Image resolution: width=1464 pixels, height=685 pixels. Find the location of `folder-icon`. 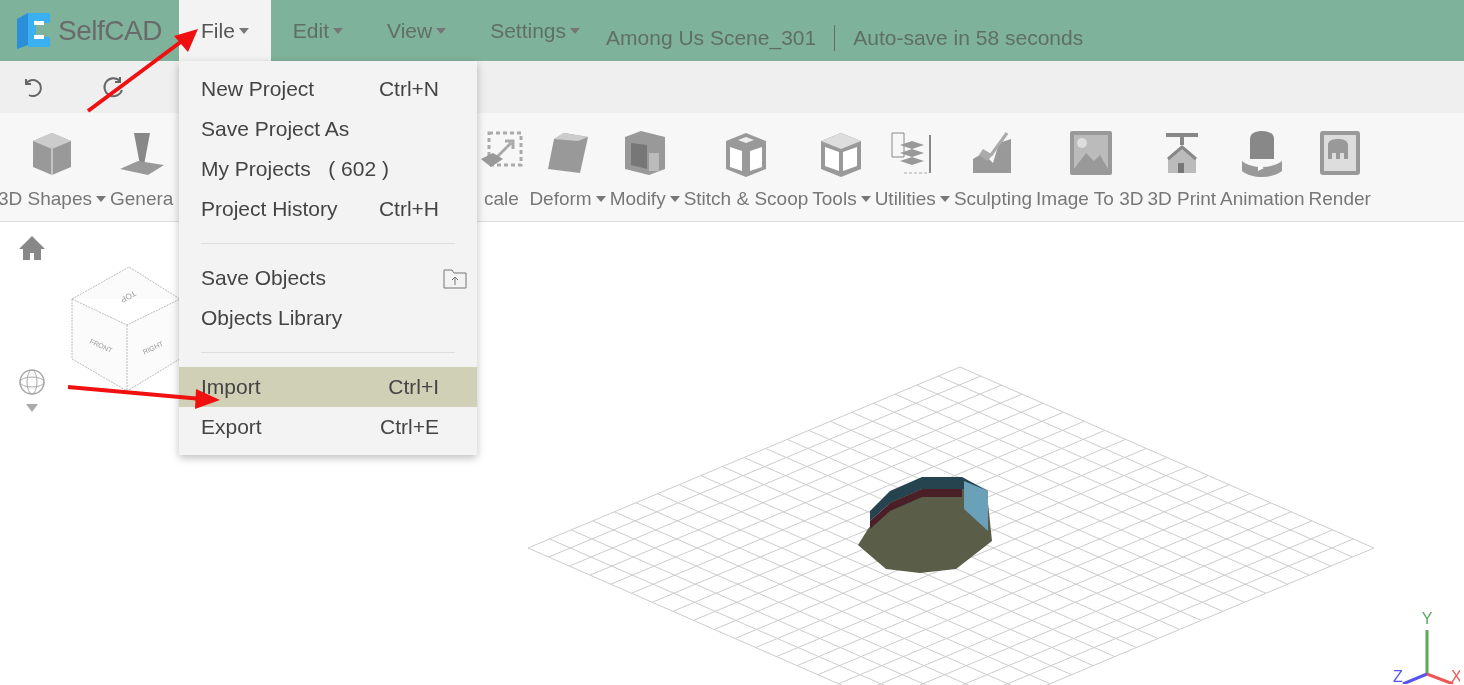

folder-icon is located at coordinates (455, 278).